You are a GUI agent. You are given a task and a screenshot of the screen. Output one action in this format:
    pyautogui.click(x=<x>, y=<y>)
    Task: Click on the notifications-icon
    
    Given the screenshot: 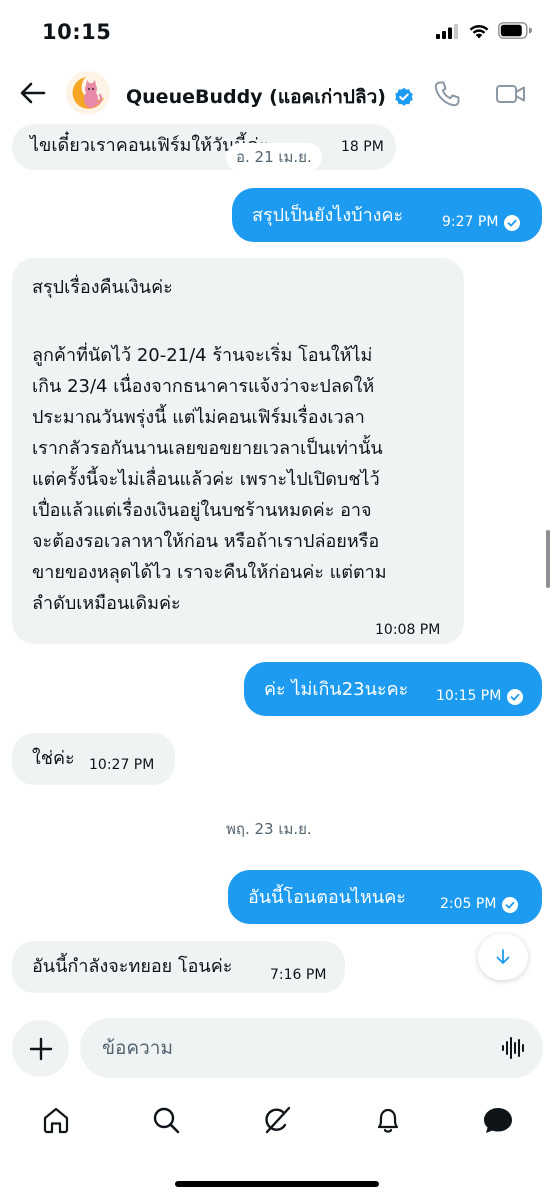 What is the action you would take?
    pyautogui.click(x=388, y=1120)
    